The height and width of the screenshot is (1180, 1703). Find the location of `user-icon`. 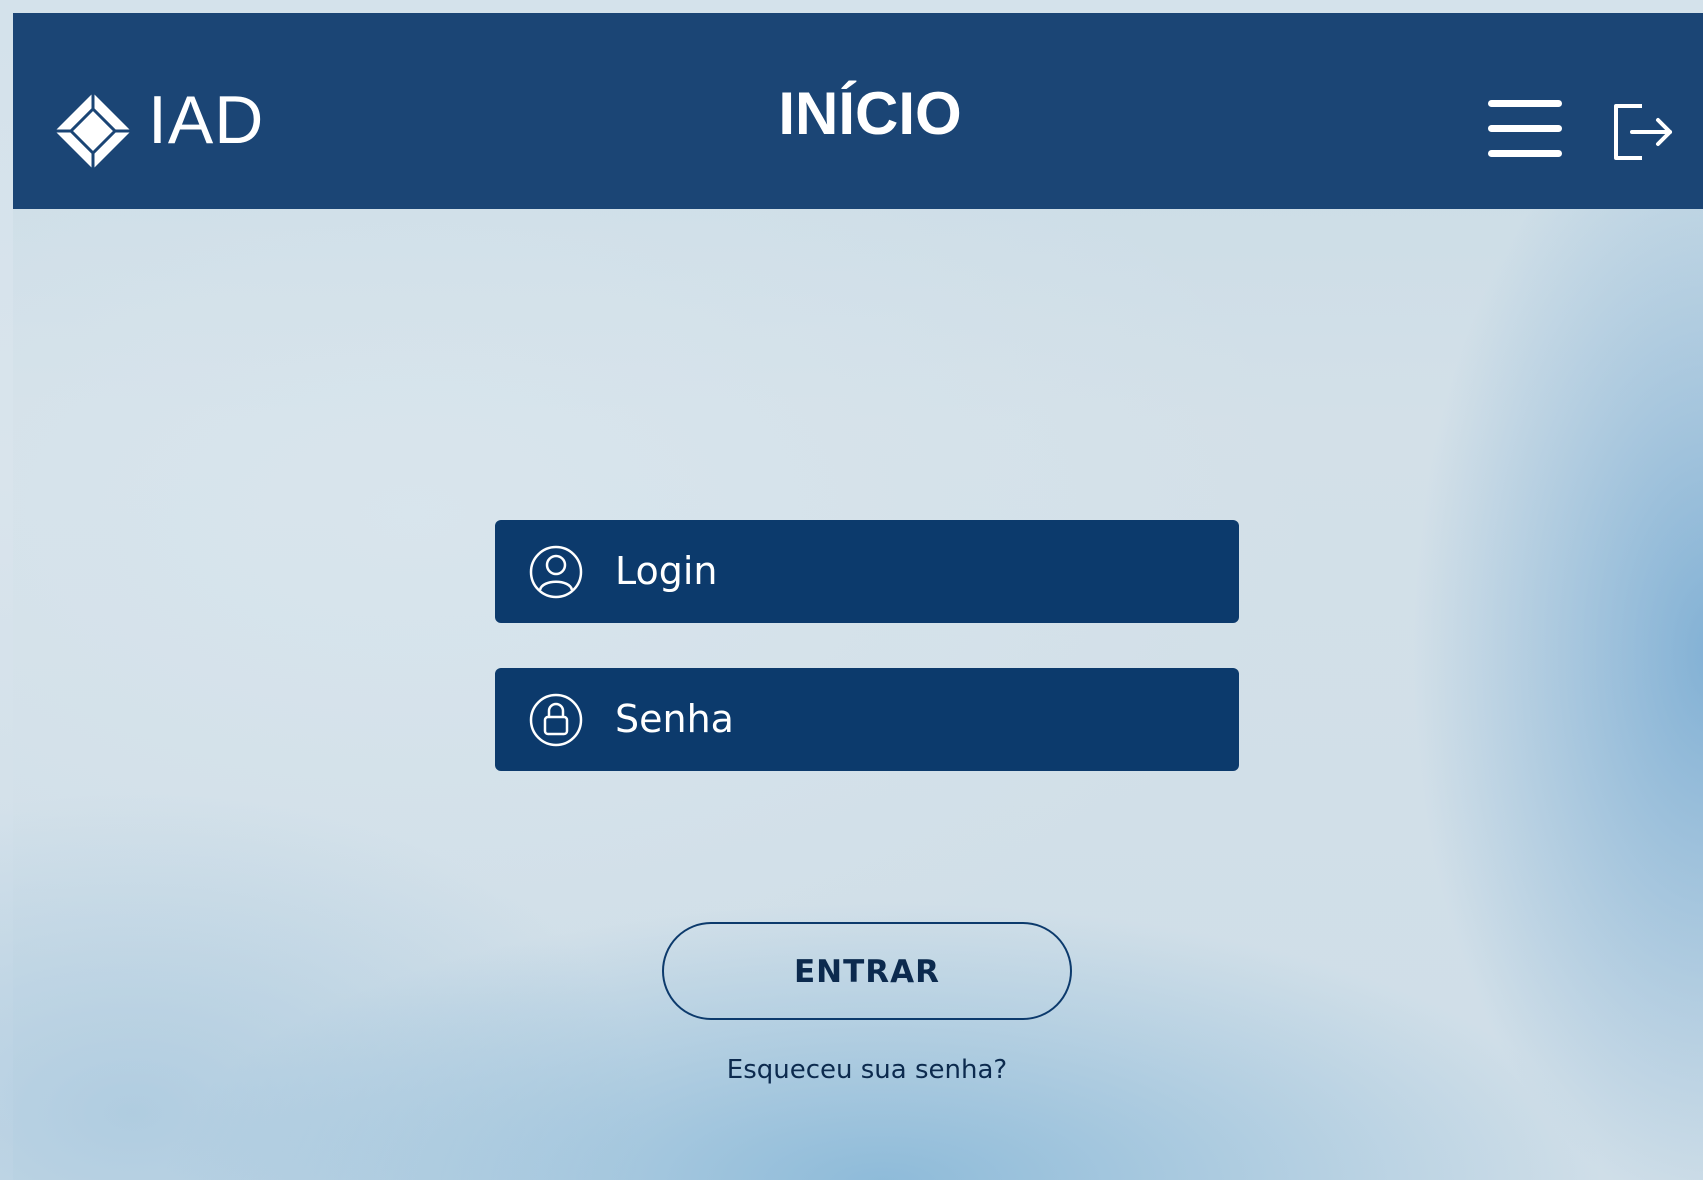

user-icon is located at coordinates (556, 572).